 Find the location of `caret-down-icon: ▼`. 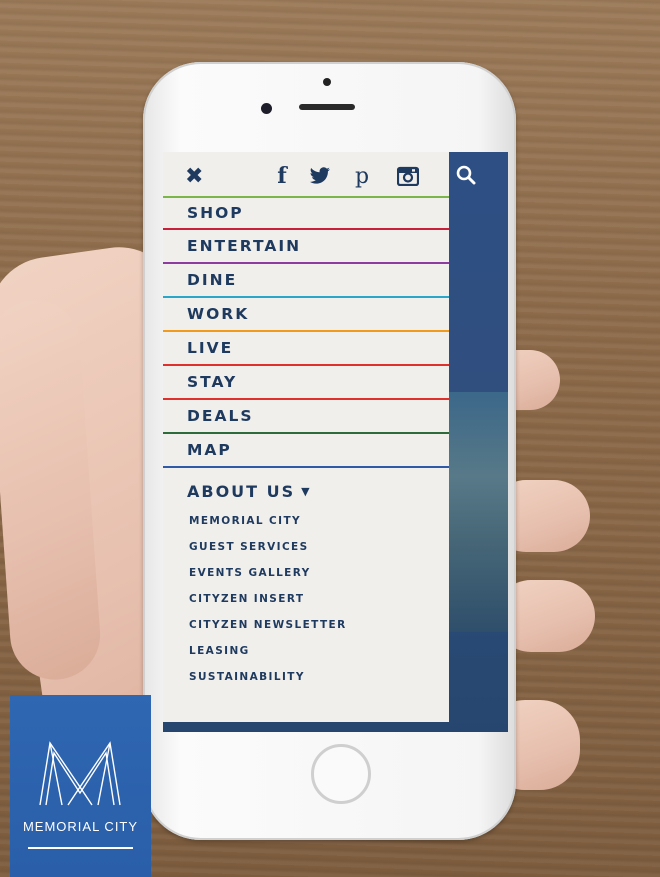

caret-down-icon: ▼ is located at coordinates (306, 491).